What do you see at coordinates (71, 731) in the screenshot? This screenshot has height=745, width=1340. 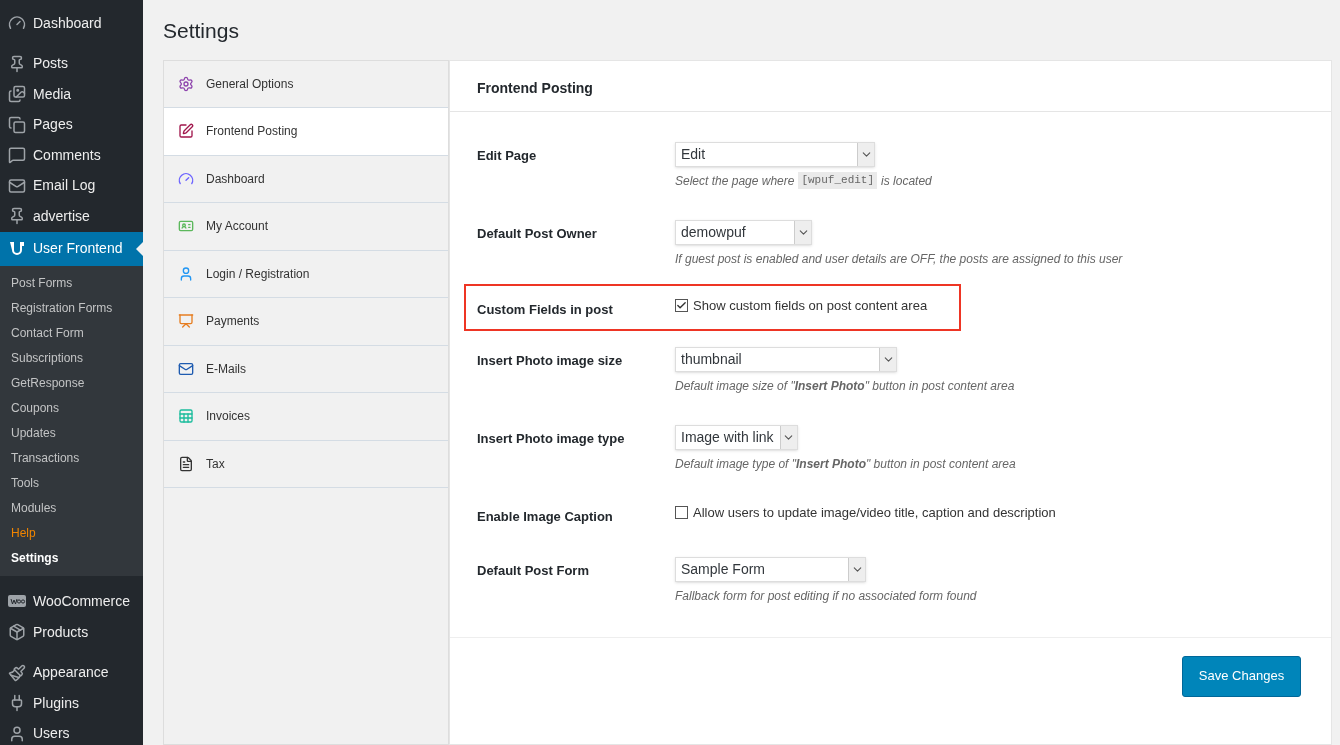 I see `sidebar-item: Users` at bounding box center [71, 731].